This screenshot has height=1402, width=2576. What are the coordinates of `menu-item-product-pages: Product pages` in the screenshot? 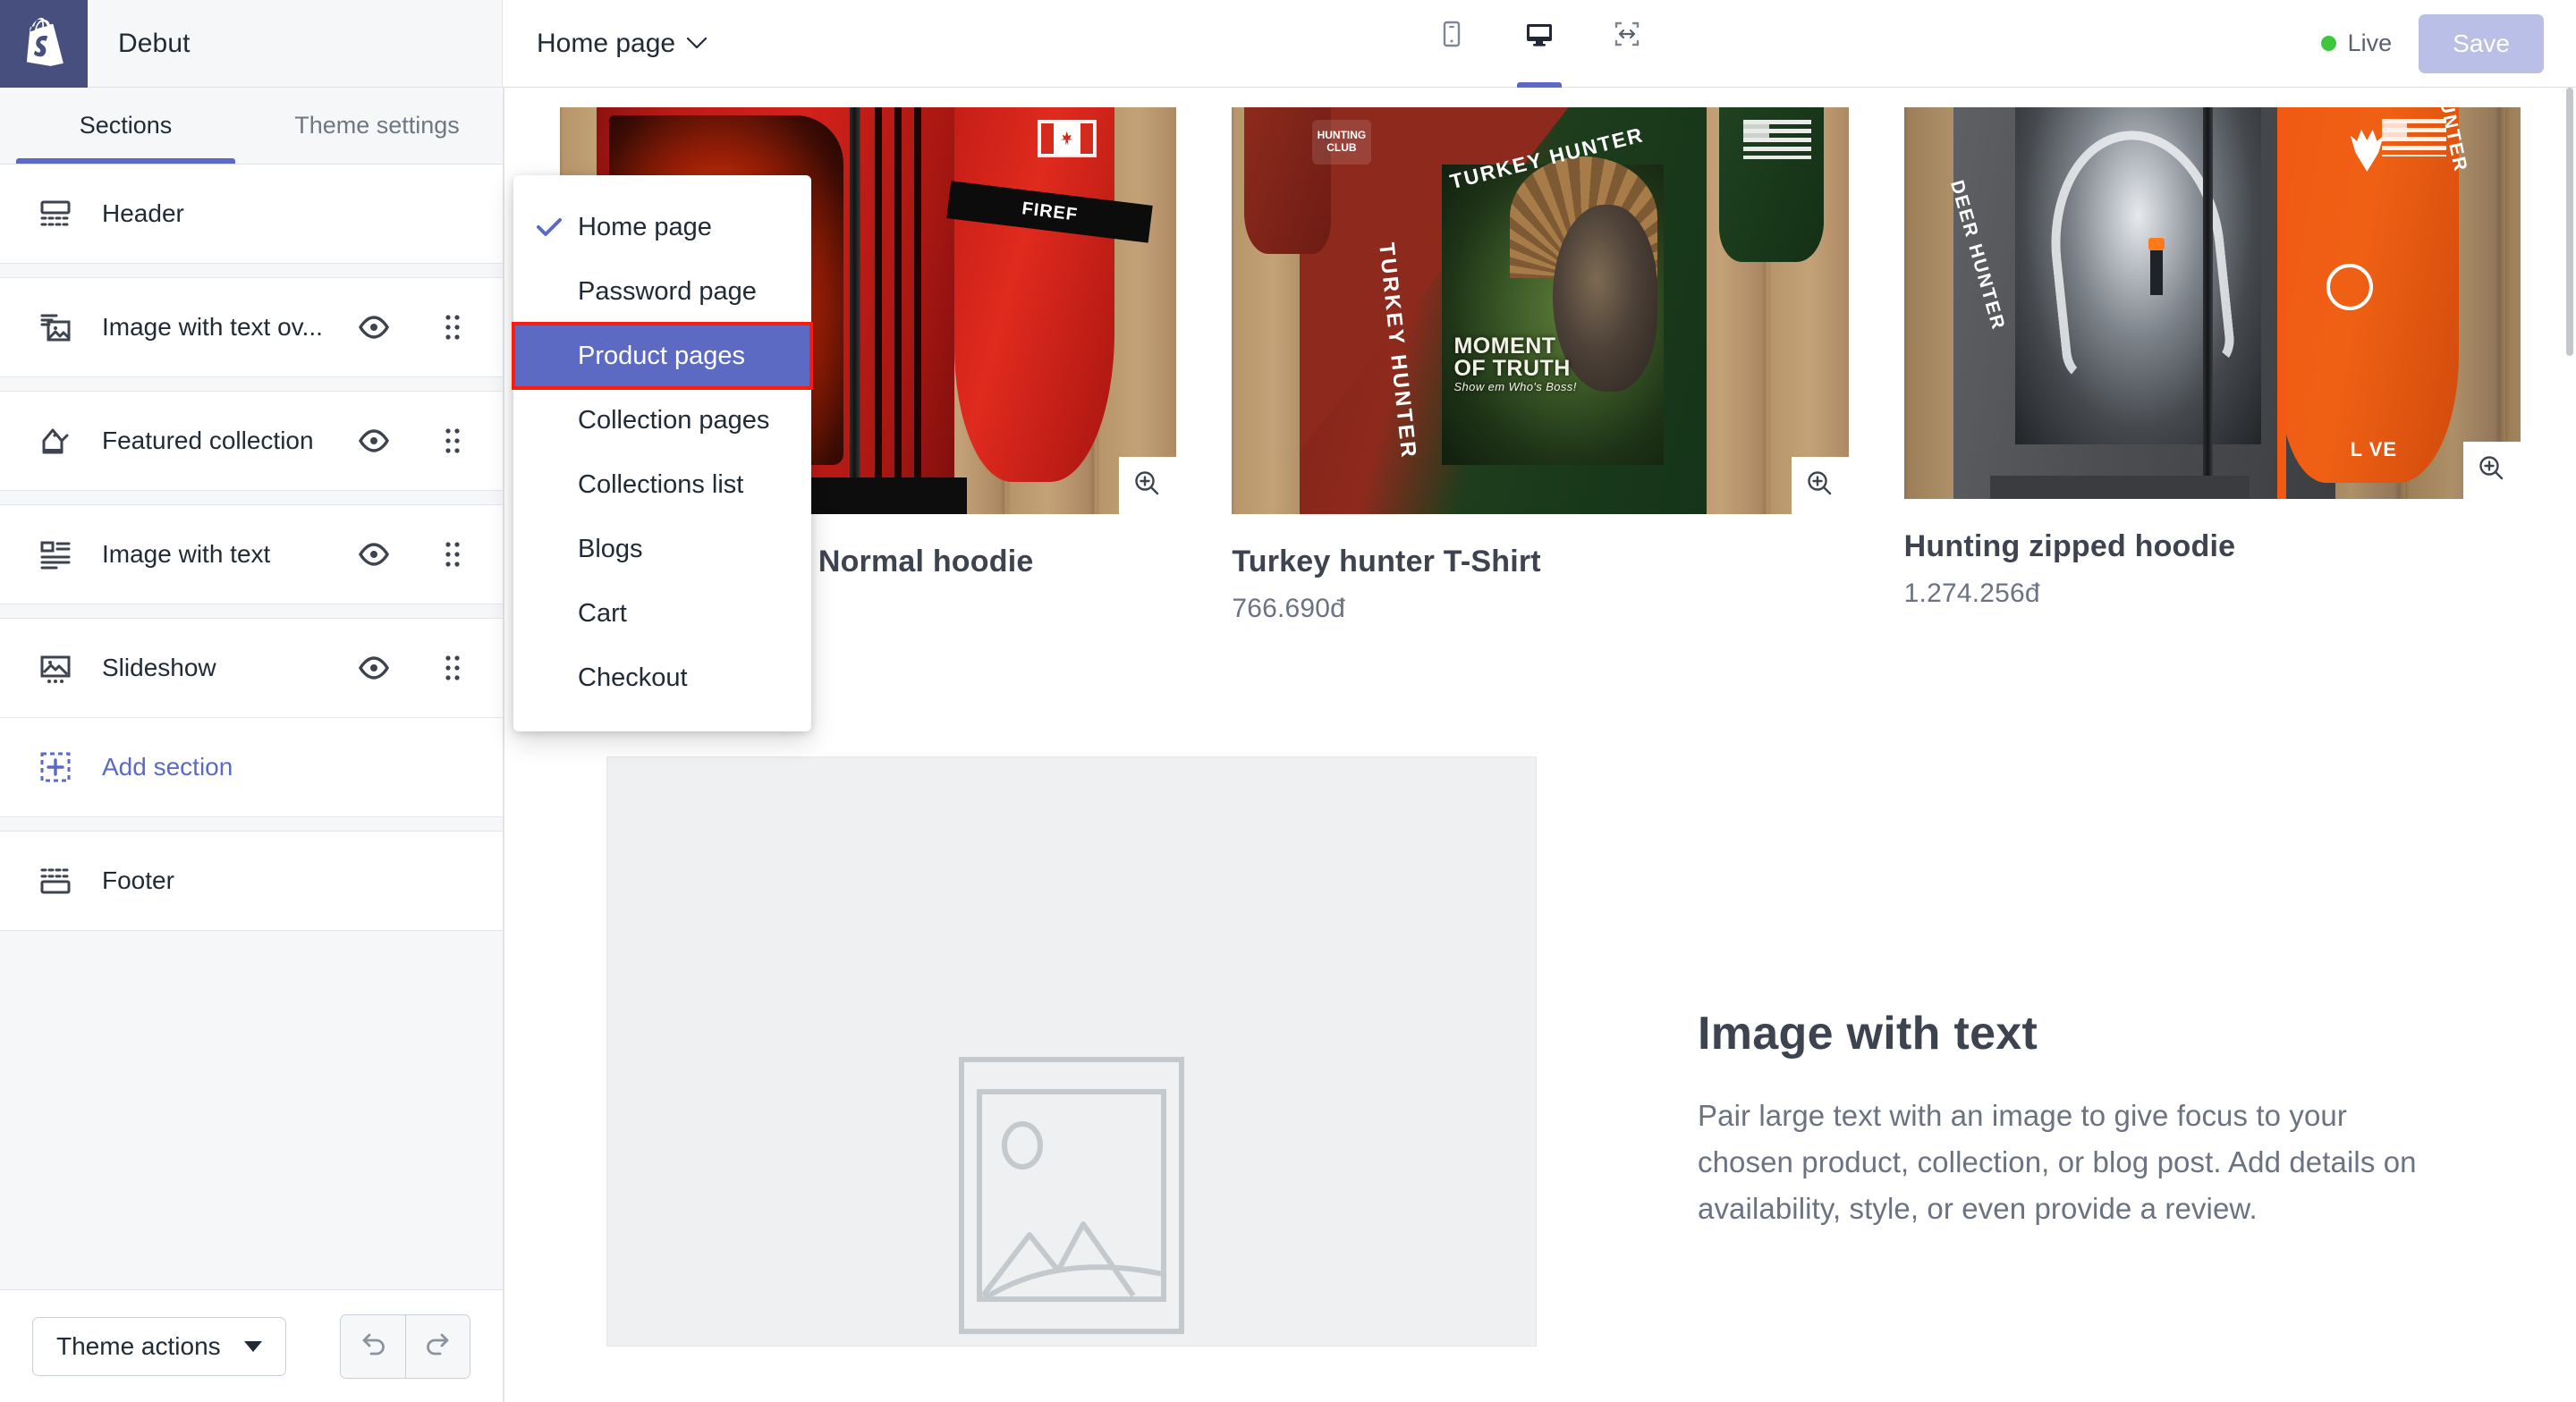 It's located at (662, 356).